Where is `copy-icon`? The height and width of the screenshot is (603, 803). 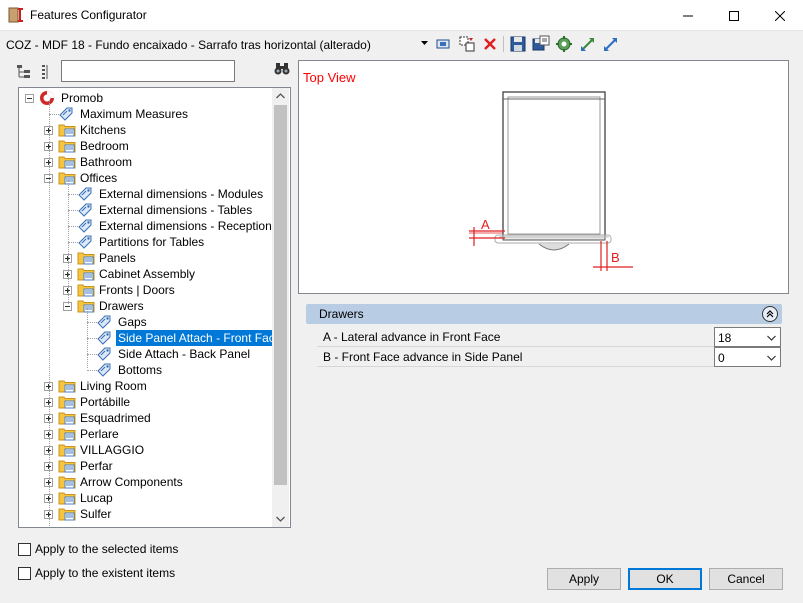
copy-icon is located at coordinates (467, 44).